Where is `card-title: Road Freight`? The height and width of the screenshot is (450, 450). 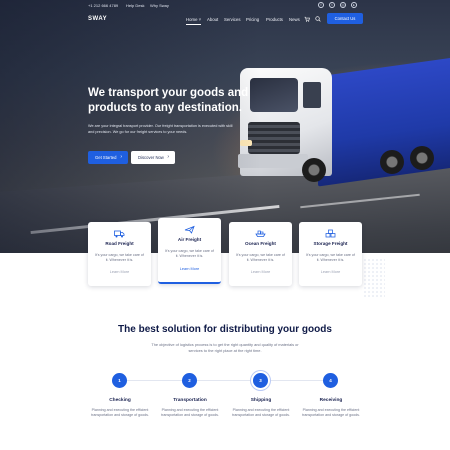
card-title: Road Freight is located at coordinates (119, 243).